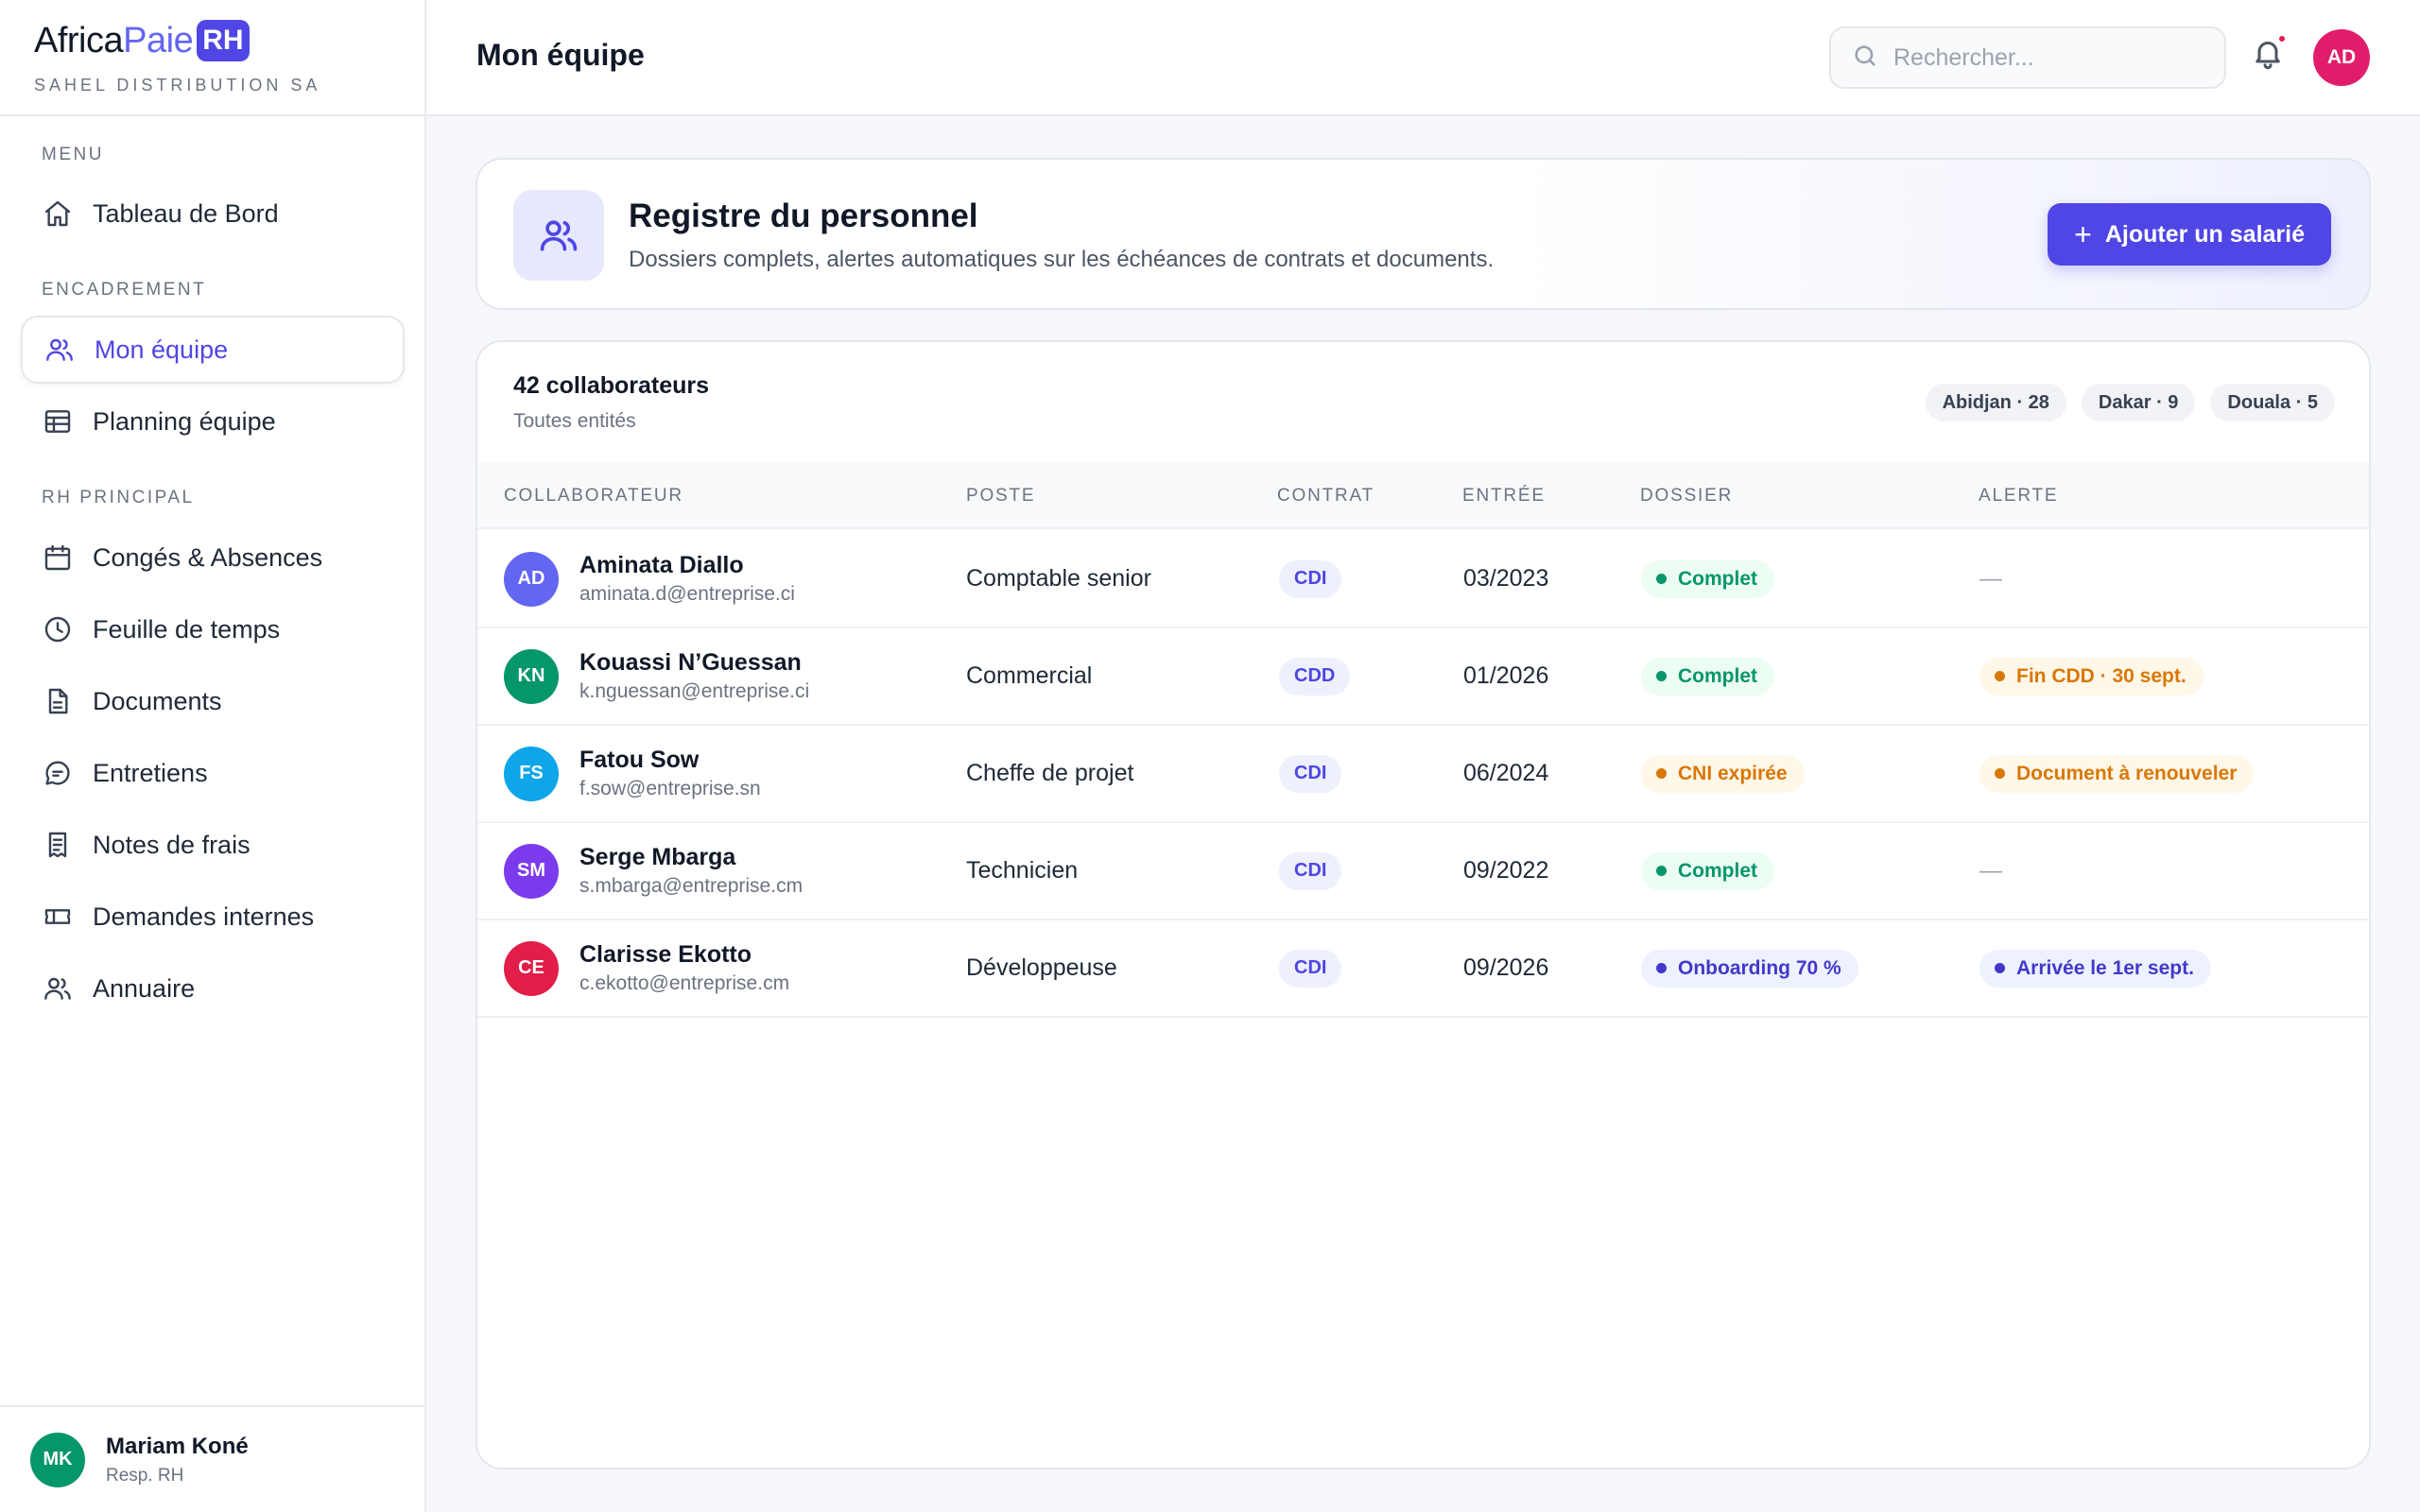 The width and height of the screenshot is (2420, 1512). I want to click on location-chips: Abidjan · 28 Dakar · 9 Douala · 5, so click(2130, 402).